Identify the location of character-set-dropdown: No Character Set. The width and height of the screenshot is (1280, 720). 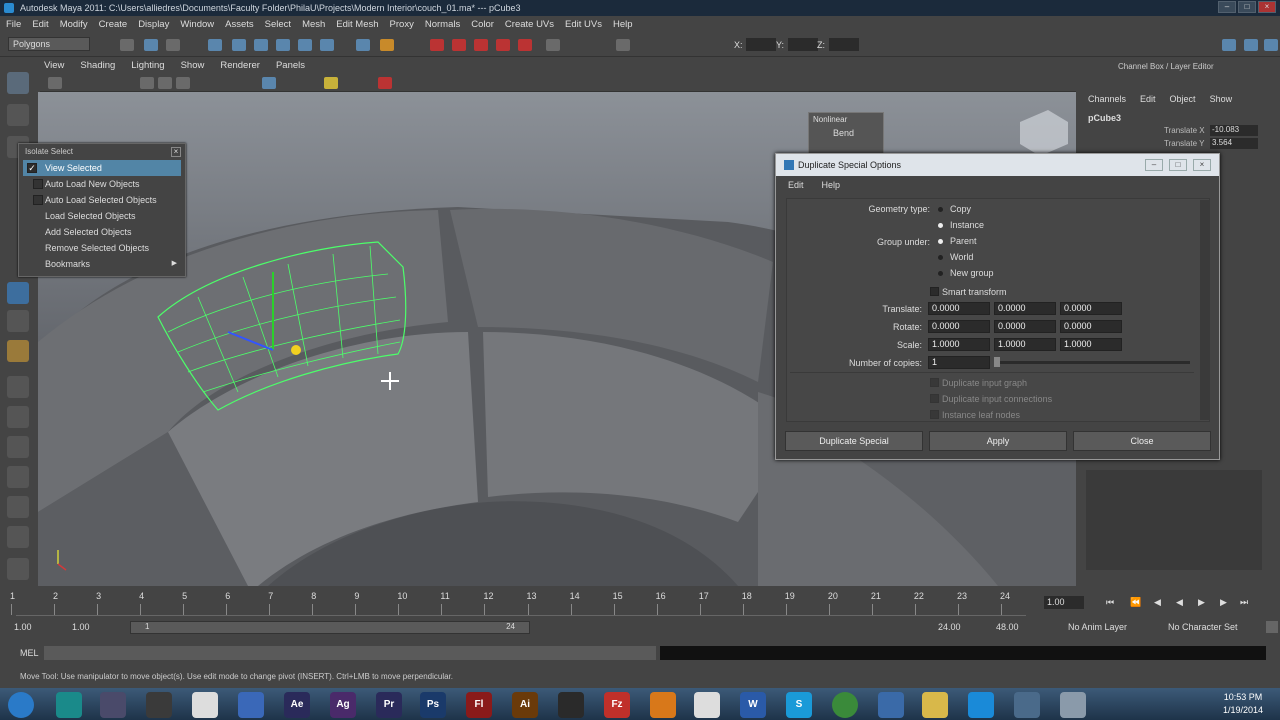
(1203, 627).